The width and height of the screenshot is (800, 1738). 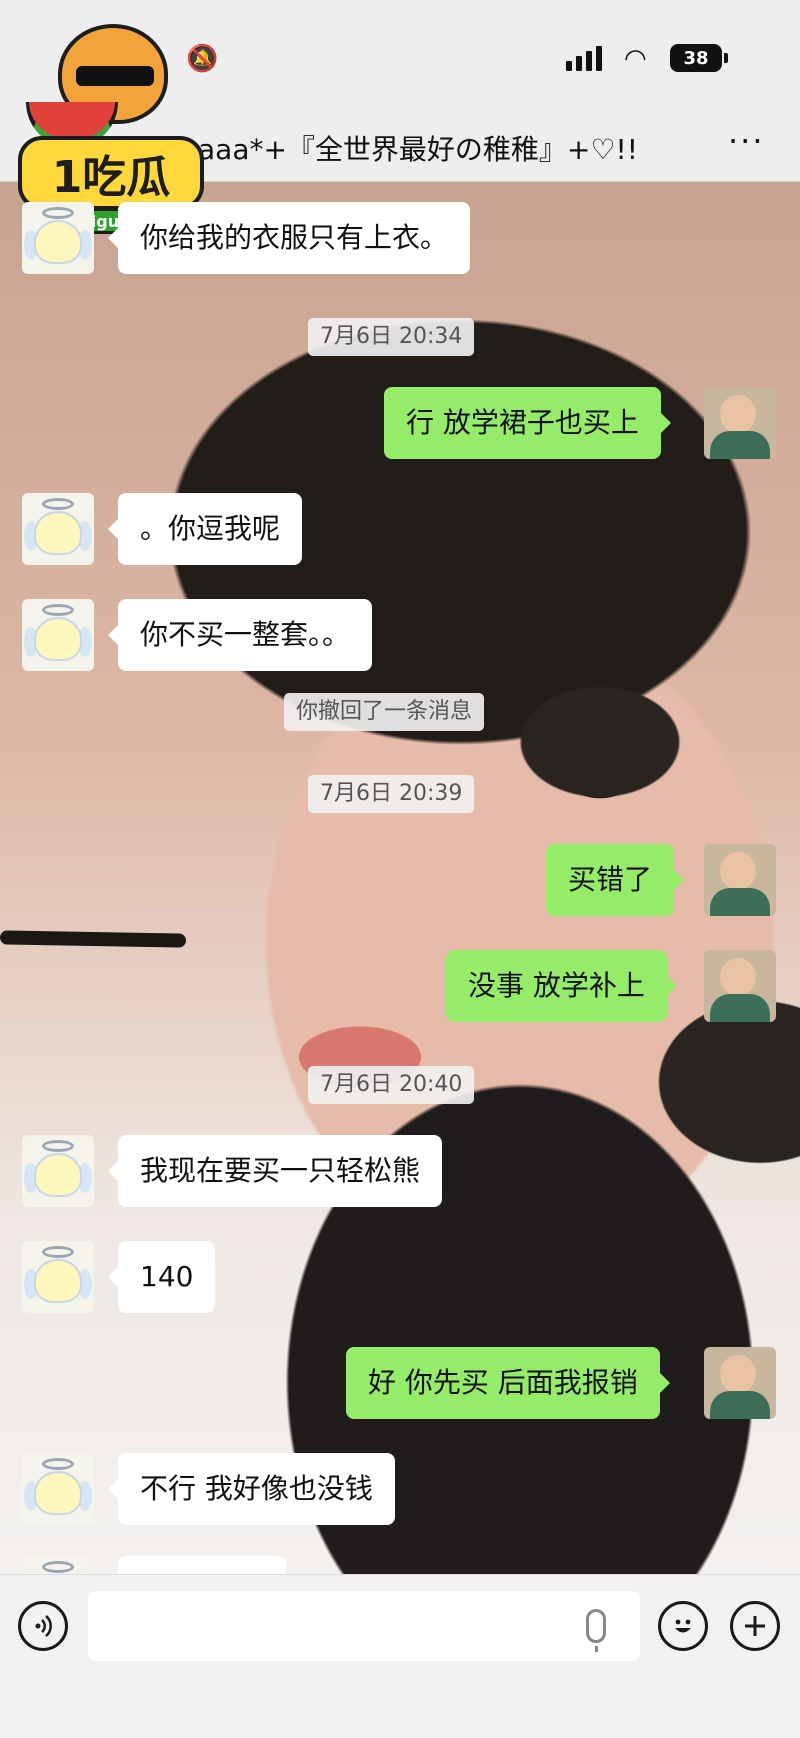 I want to click on message-bubble-incoming: 你不买一整套。。, so click(x=240, y=635).